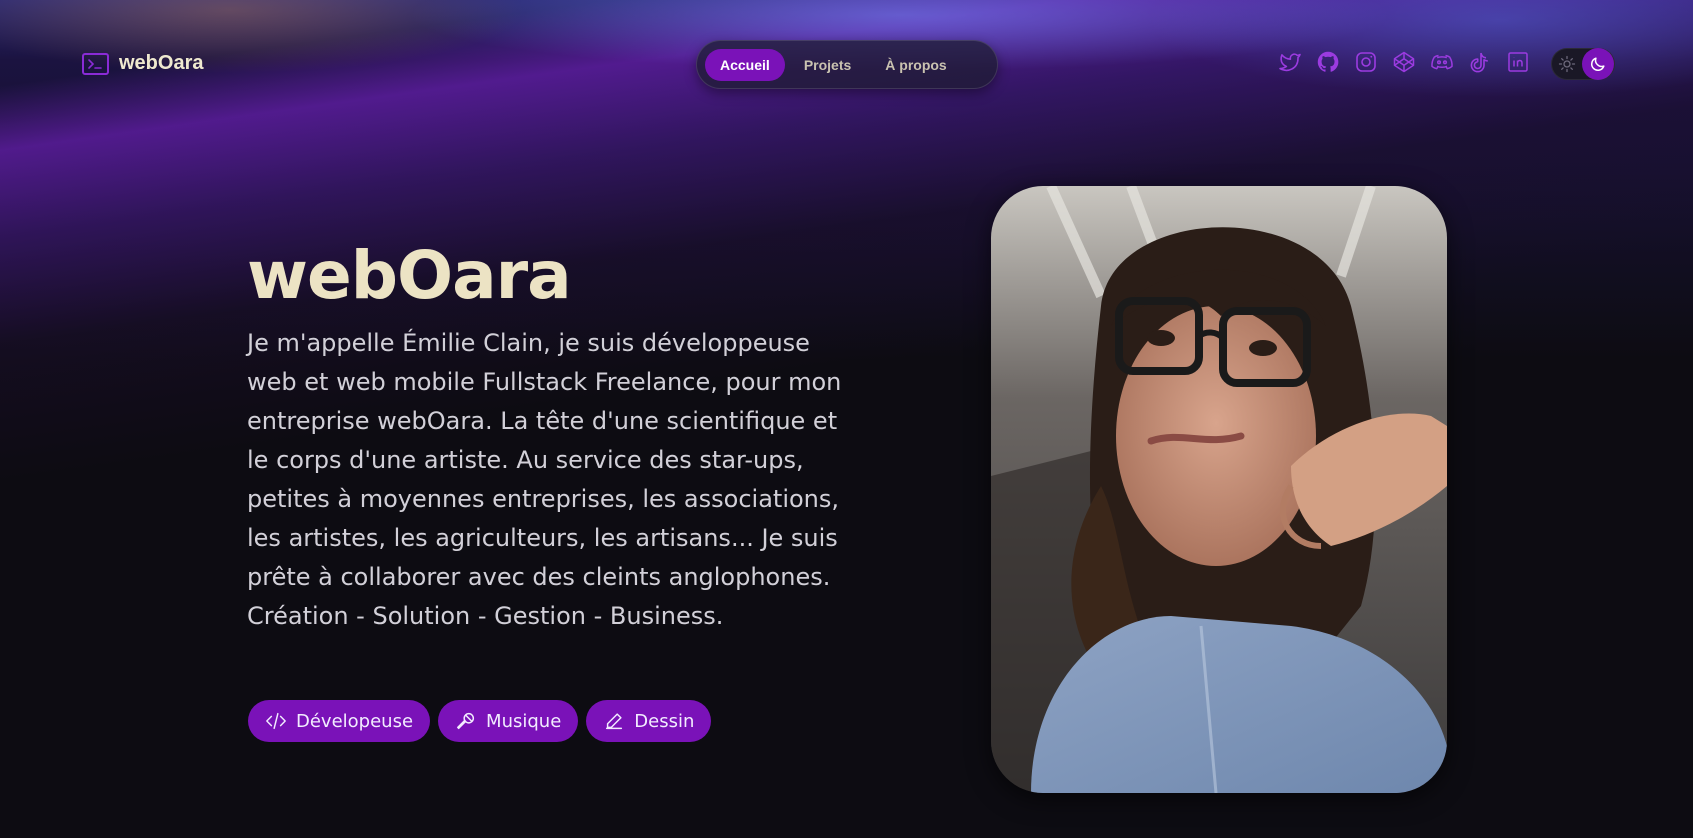  Describe the element at coordinates (95, 63) in the screenshot. I see `terminal-icon` at that location.